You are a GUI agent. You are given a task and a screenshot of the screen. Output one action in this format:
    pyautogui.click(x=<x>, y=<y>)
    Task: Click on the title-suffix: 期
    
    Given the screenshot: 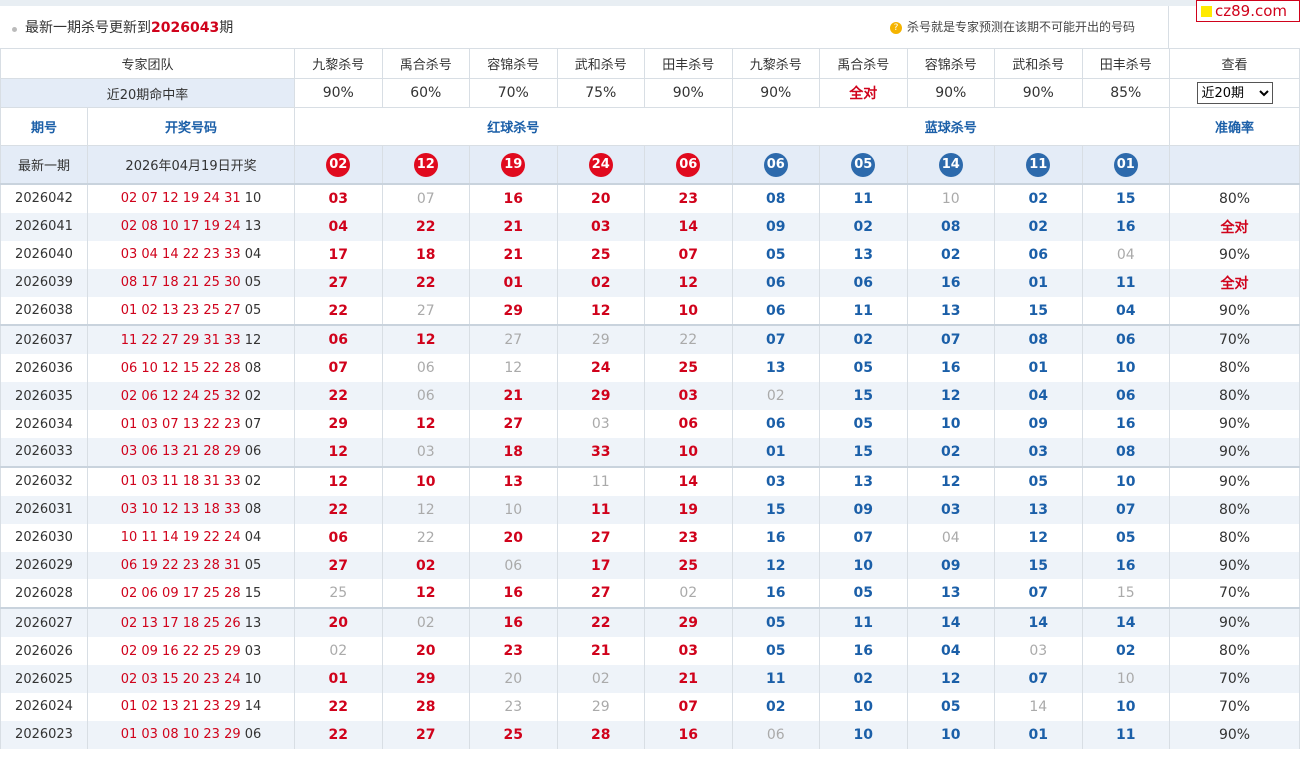 What is the action you would take?
    pyautogui.click(x=226, y=28)
    